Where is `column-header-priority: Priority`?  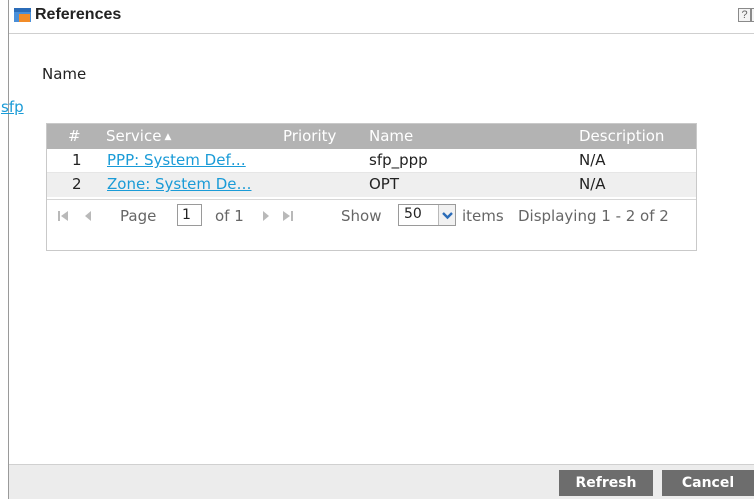
column-header-priority: Priority is located at coordinates (309, 136).